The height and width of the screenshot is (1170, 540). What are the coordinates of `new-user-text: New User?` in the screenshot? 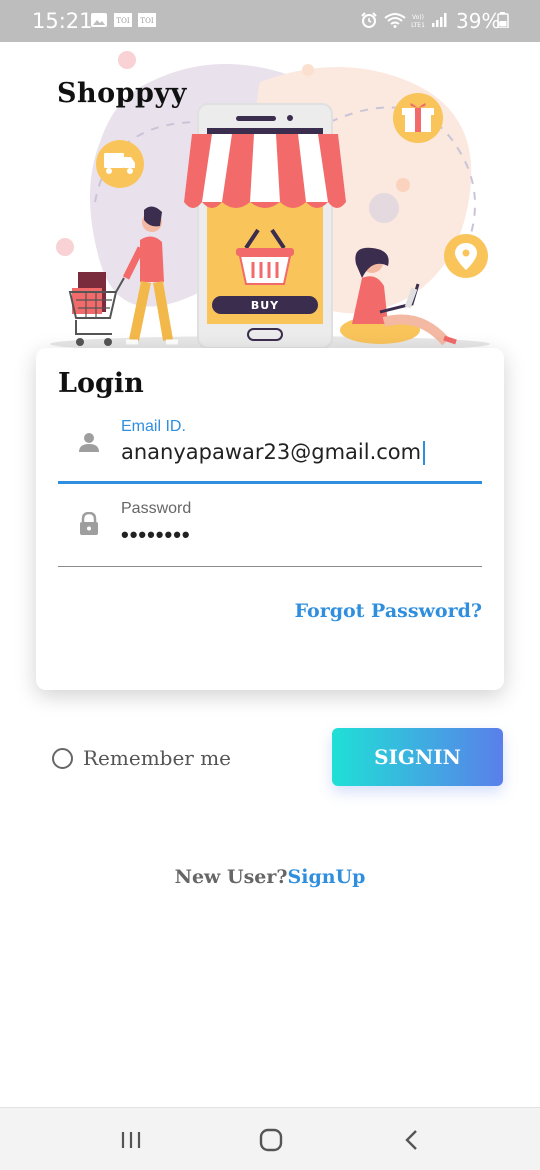 It's located at (231, 877).